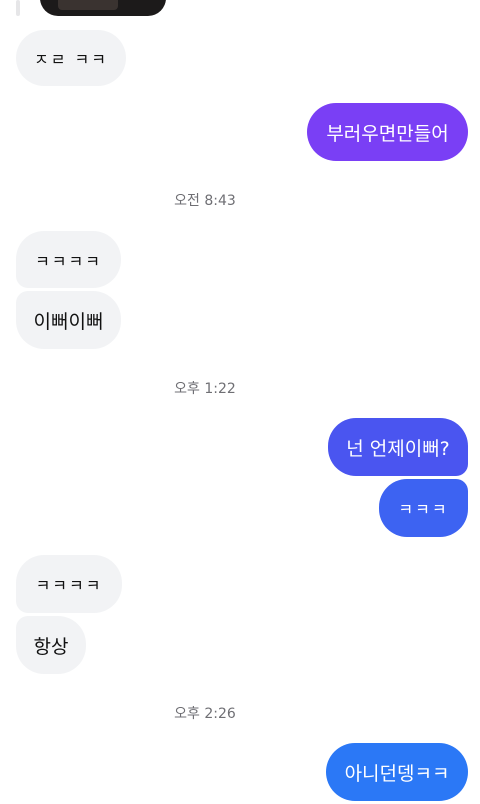 The image size is (480, 804). I want to click on message-bubble-received: 항상, so click(51, 645).